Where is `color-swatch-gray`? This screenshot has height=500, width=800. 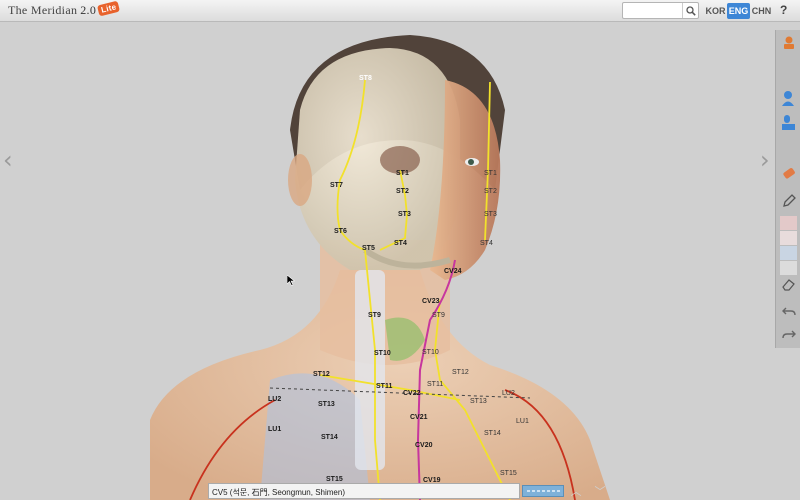 color-swatch-gray is located at coordinates (788, 268).